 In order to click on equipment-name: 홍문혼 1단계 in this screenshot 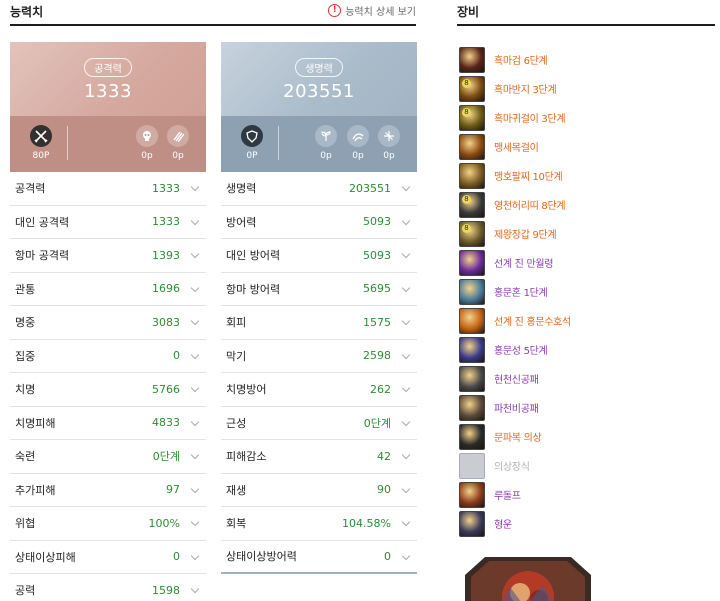, I will do `click(521, 291)`.